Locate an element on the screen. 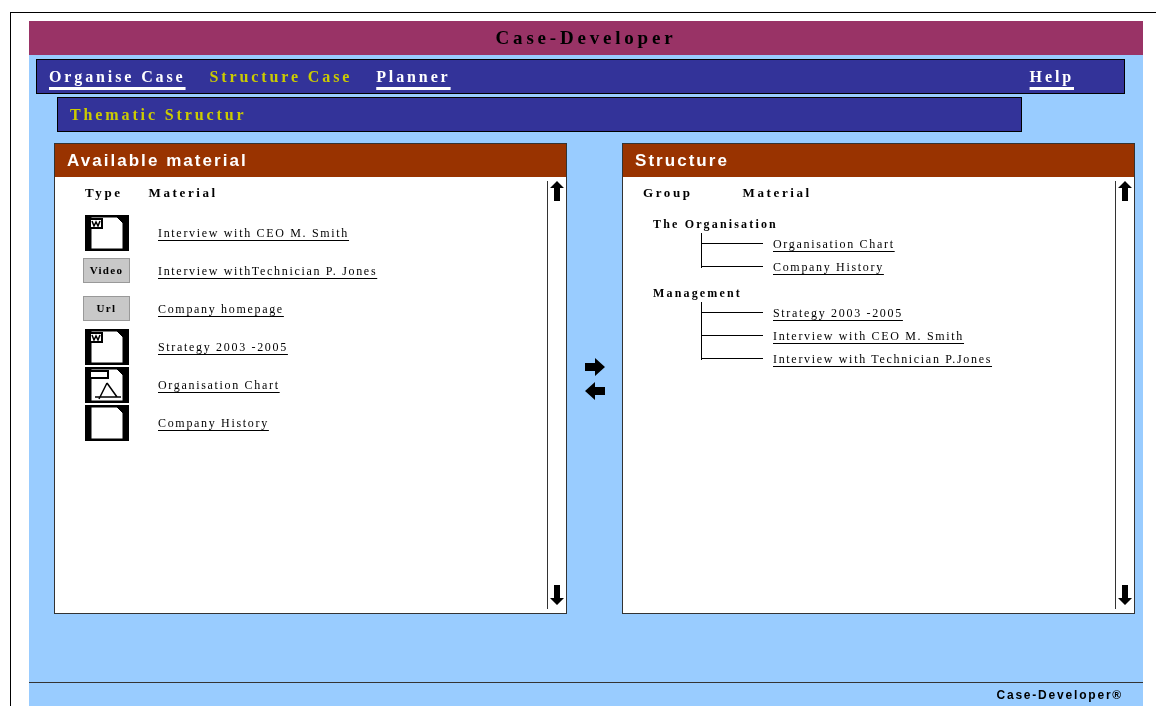 The image size is (1156, 706). help-link: Help is located at coordinates (1051, 76).